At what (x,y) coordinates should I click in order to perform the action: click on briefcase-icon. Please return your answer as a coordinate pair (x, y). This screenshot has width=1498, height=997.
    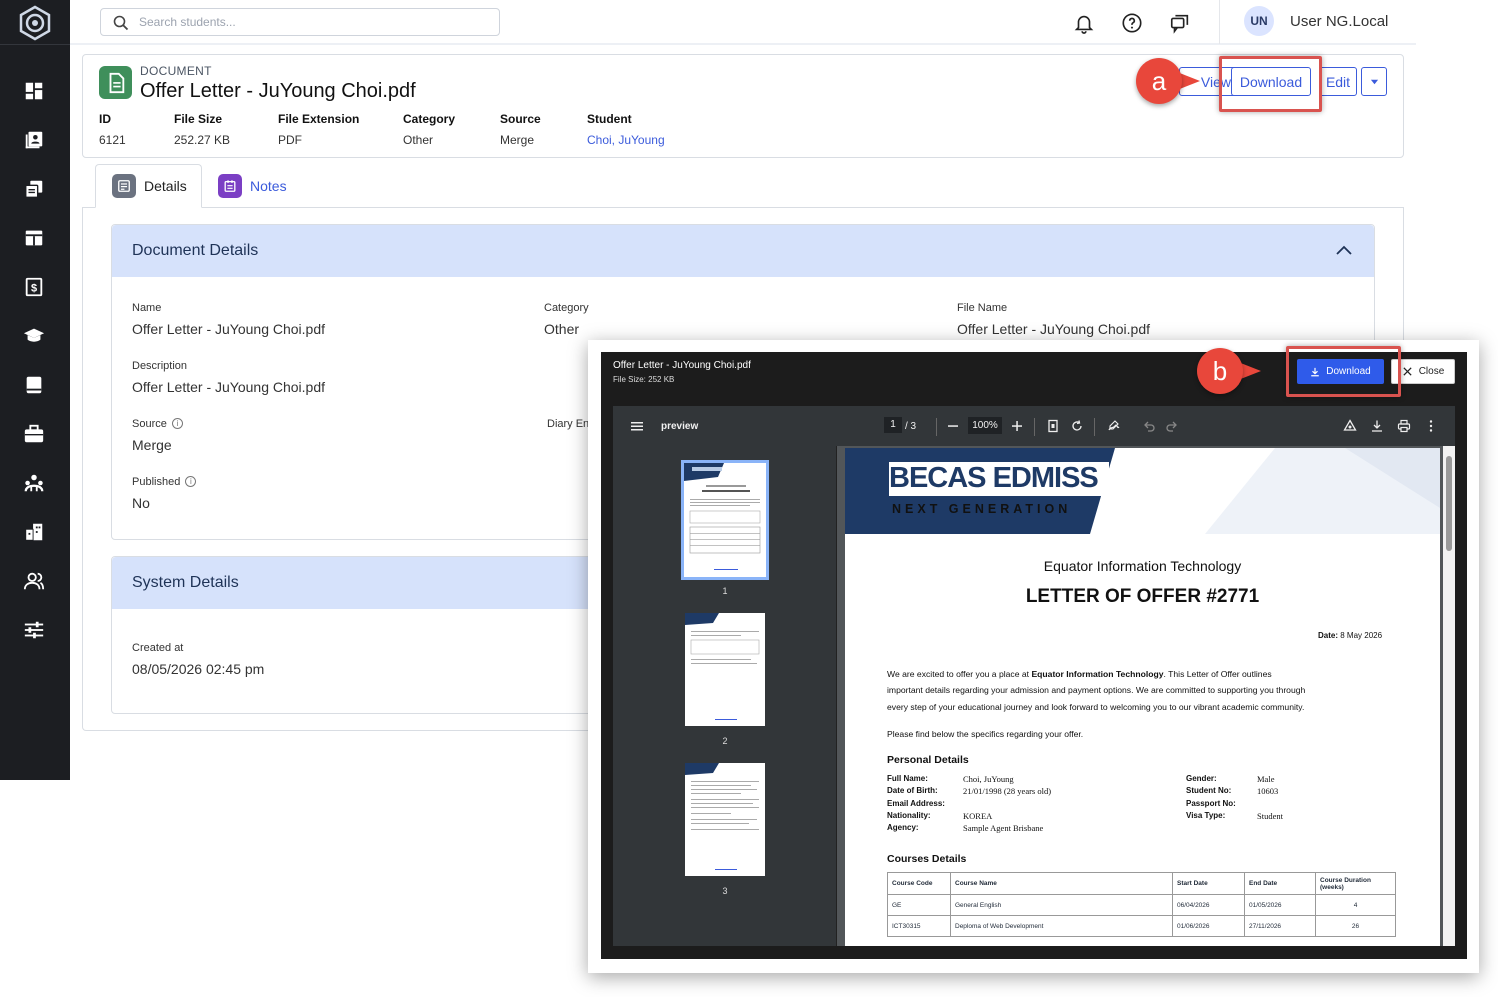
    Looking at the image, I should click on (34, 434).